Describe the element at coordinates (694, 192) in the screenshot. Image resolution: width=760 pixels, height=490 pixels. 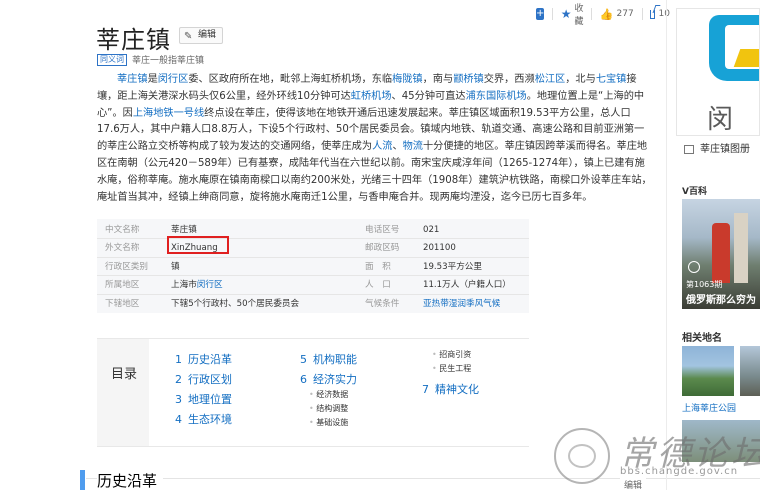
I see `vbaike-title: V百科` at that location.